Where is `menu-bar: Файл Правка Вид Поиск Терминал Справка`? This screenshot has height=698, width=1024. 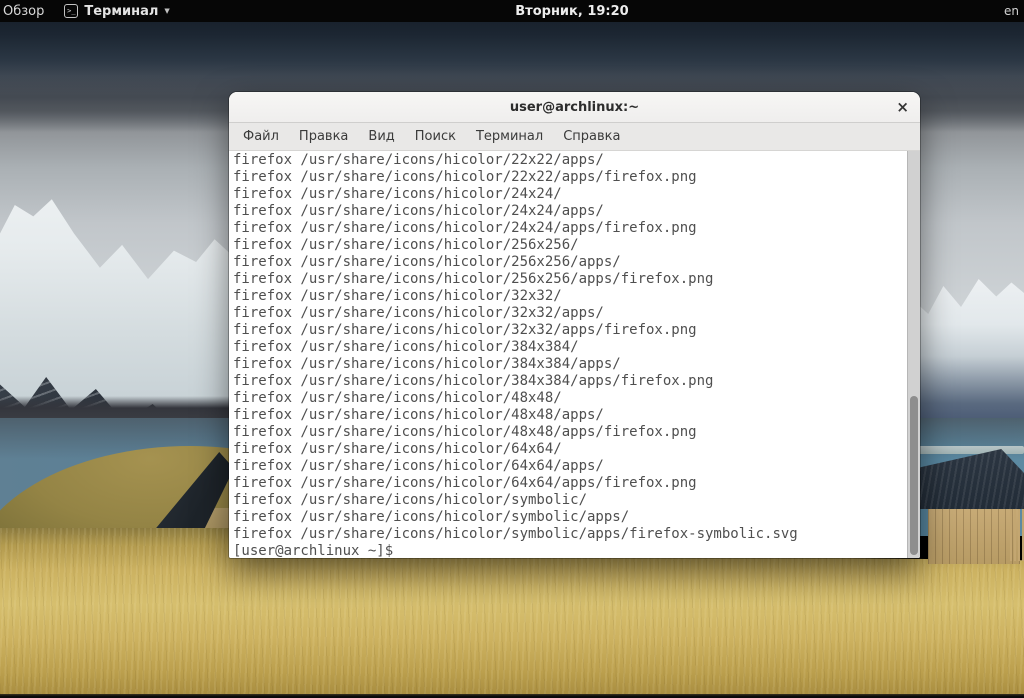 menu-bar: Файл Правка Вид Поиск Терминал Справка is located at coordinates (574, 137).